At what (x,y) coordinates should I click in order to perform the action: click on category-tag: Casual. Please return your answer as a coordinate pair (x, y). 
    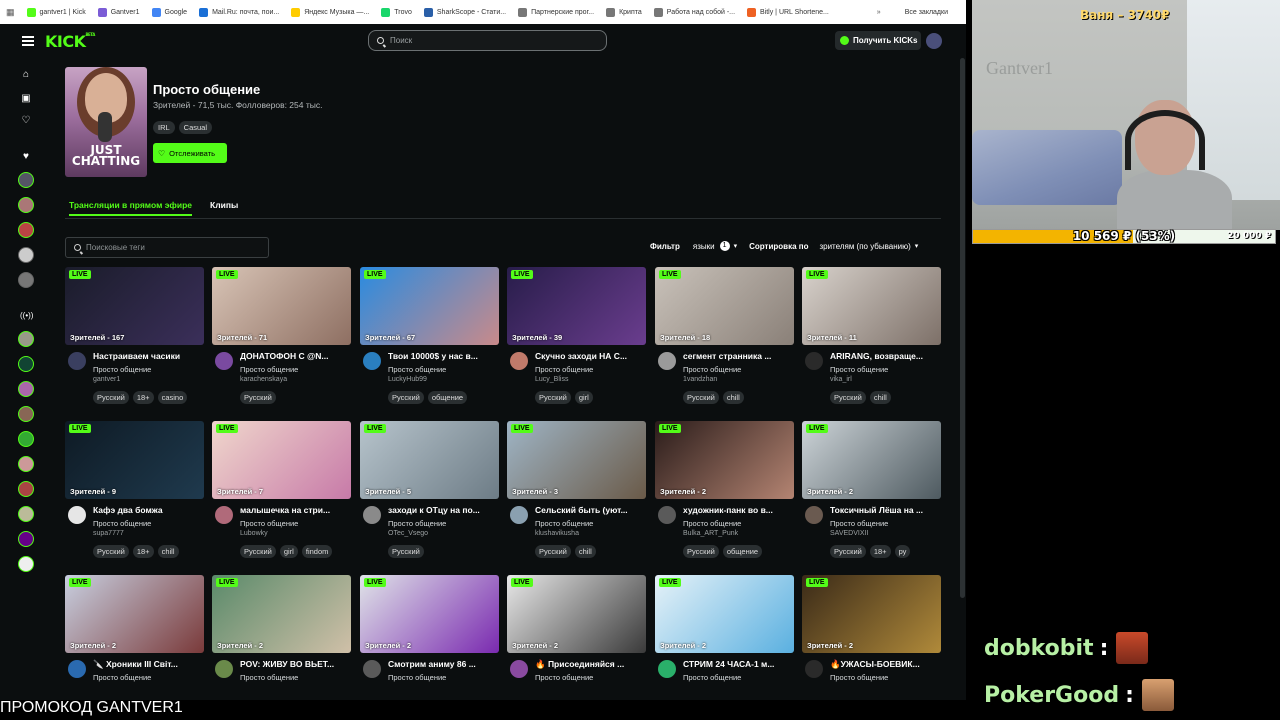
    Looking at the image, I should click on (195, 127).